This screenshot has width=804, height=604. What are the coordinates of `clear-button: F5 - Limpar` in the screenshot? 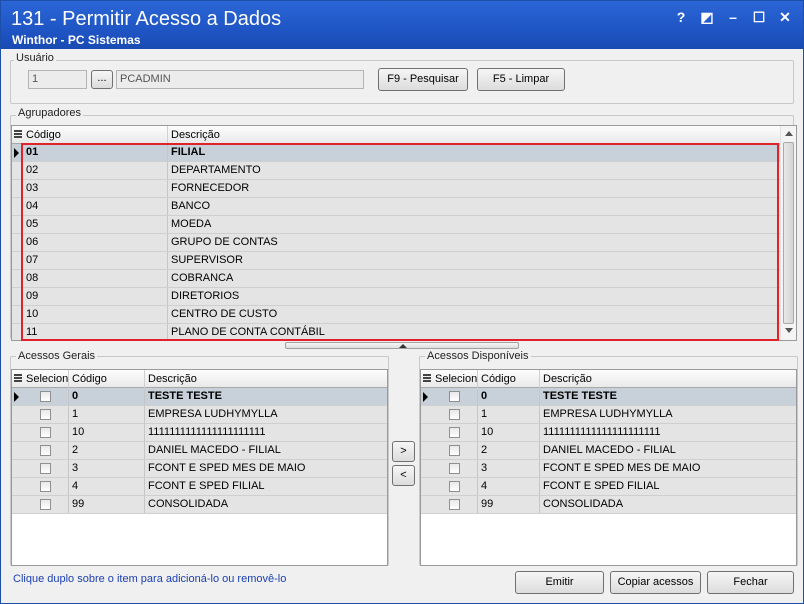 It's located at (521, 79).